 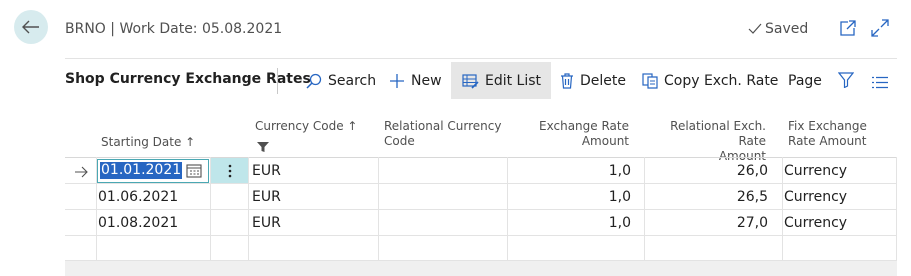 I want to click on header-divider, so click(x=481, y=58).